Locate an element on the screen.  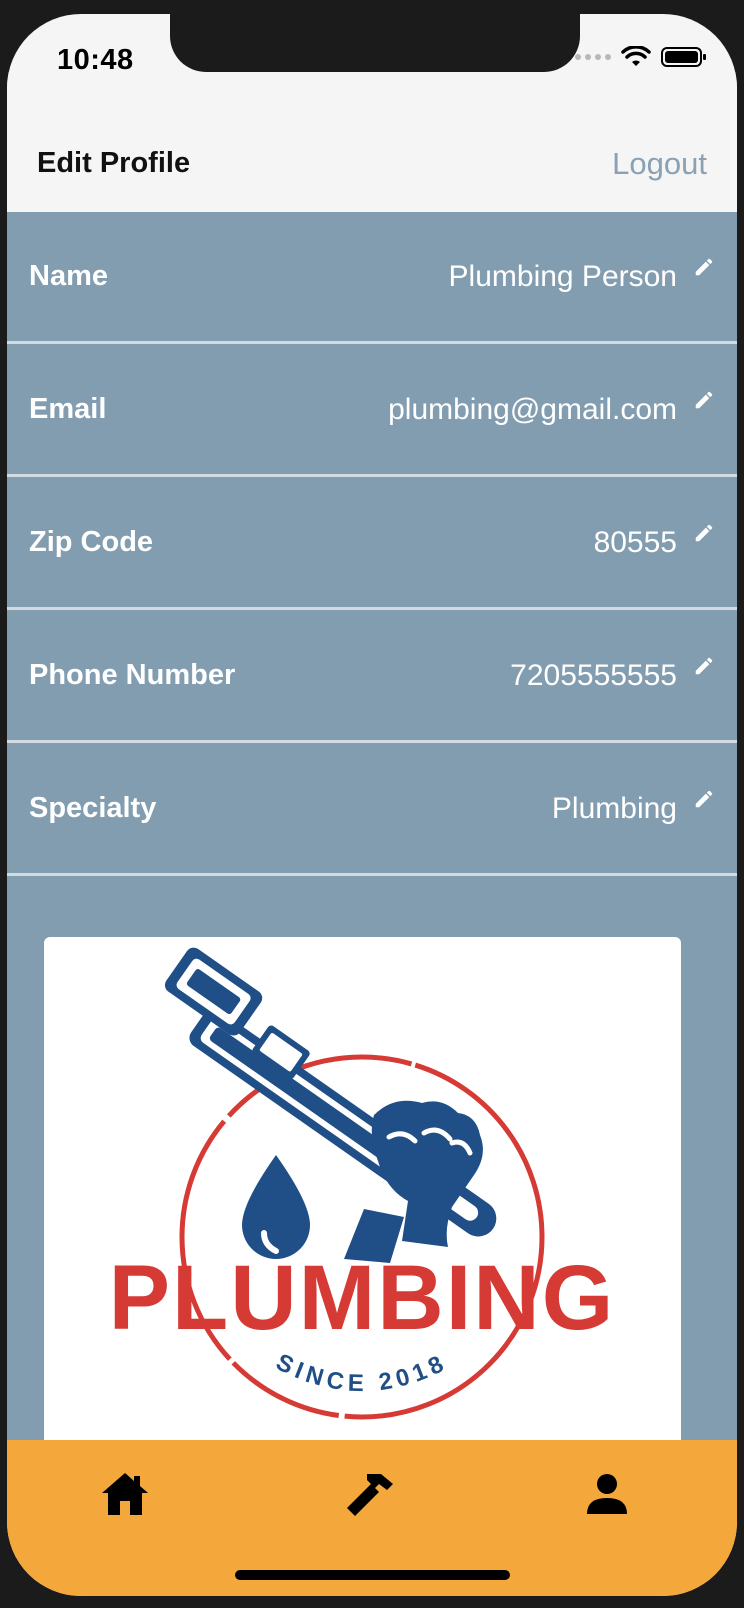
field-value: 80555 is located at coordinates (635, 542).